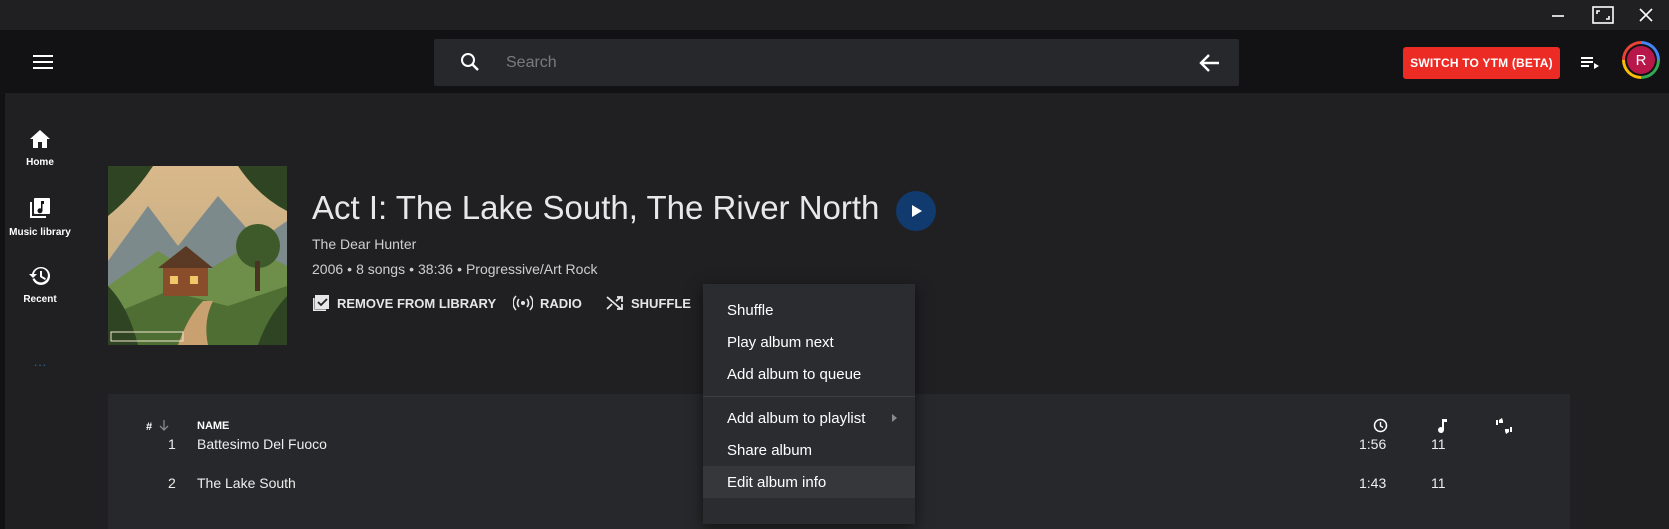 This screenshot has width=1669, height=529. What do you see at coordinates (40, 299) in the screenshot?
I see `sidebar-item-label: Recent` at bounding box center [40, 299].